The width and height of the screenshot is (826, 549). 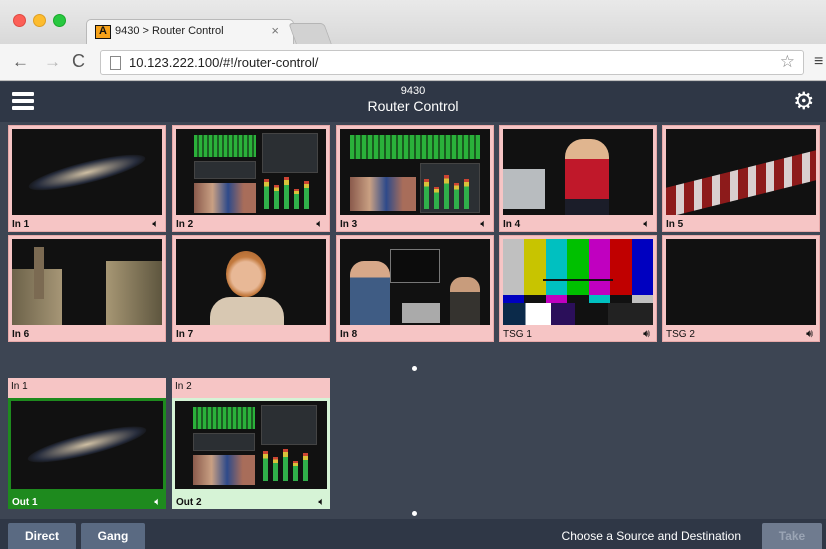 I want to click on destination-tile-out-1: In 1 Out 1 🔈︎, so click(x=87, y=443).